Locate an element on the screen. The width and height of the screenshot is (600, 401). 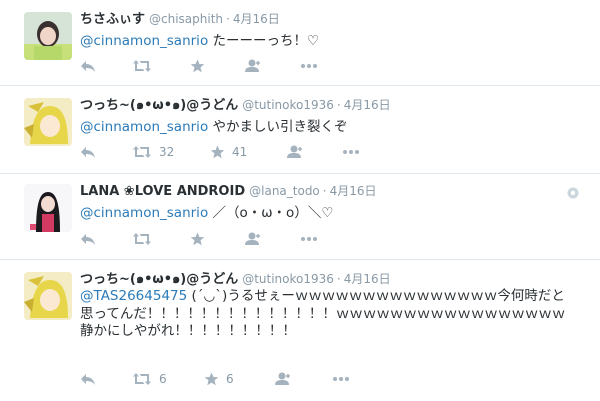
display-name: ちさふぃす is located at coordinates (112, 19).